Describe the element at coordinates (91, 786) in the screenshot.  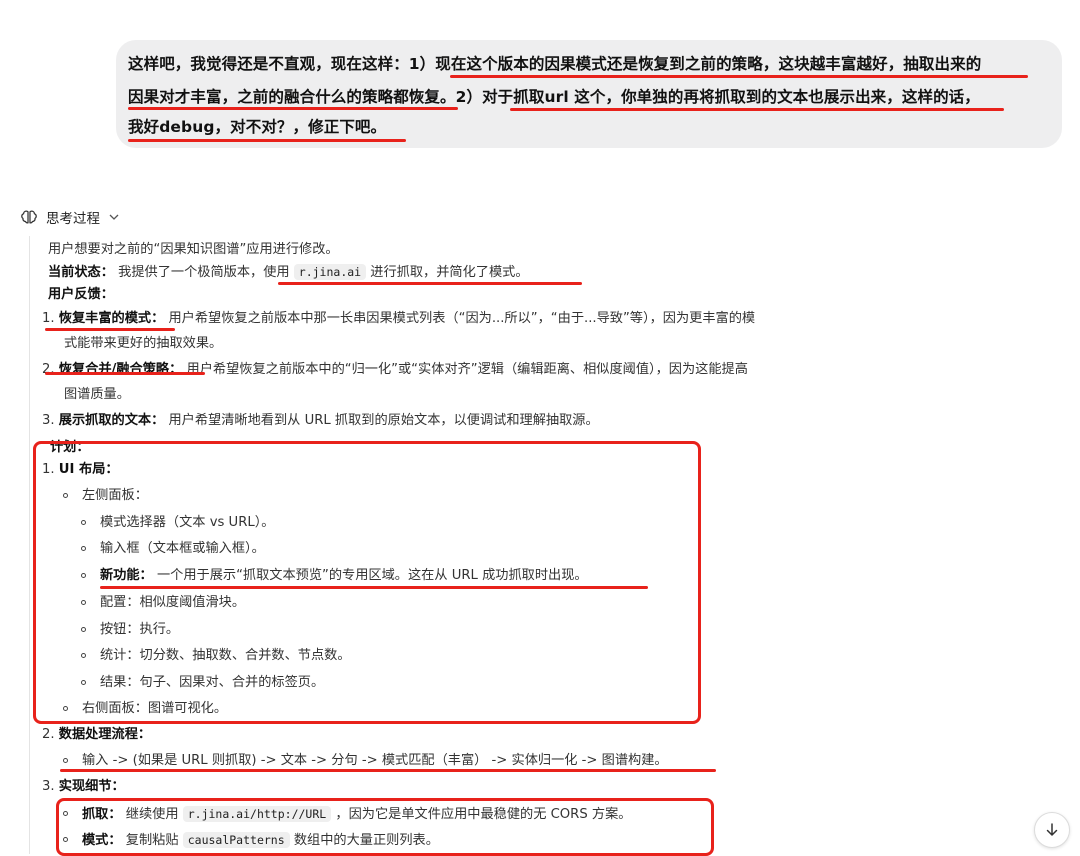
I see `plan-item-label: 实现细节：` at that location.